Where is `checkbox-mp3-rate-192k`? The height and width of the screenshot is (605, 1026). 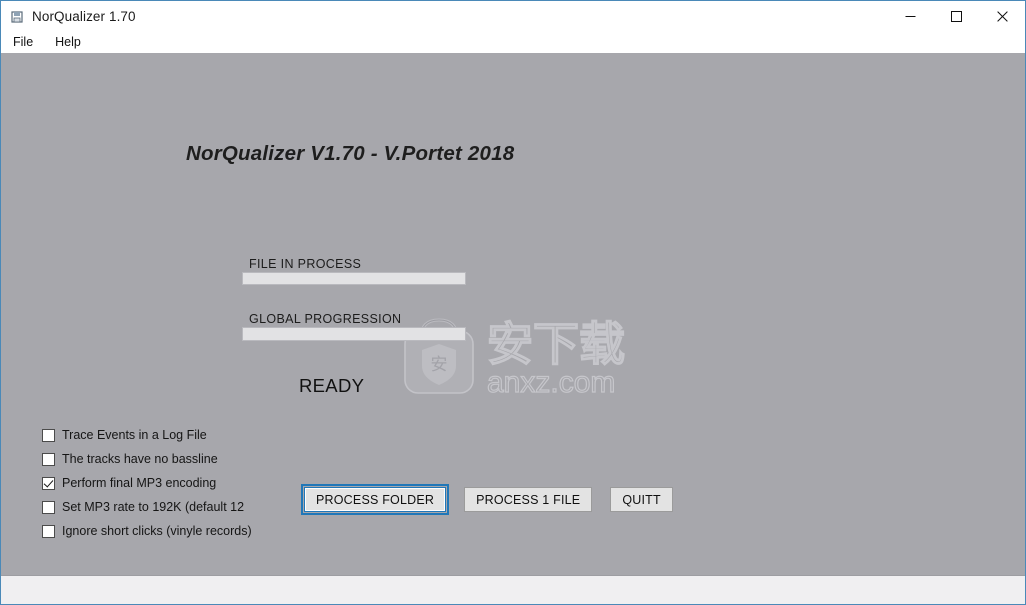
checkbox-mp3-rate-192k is located at coordinates (48, 507).